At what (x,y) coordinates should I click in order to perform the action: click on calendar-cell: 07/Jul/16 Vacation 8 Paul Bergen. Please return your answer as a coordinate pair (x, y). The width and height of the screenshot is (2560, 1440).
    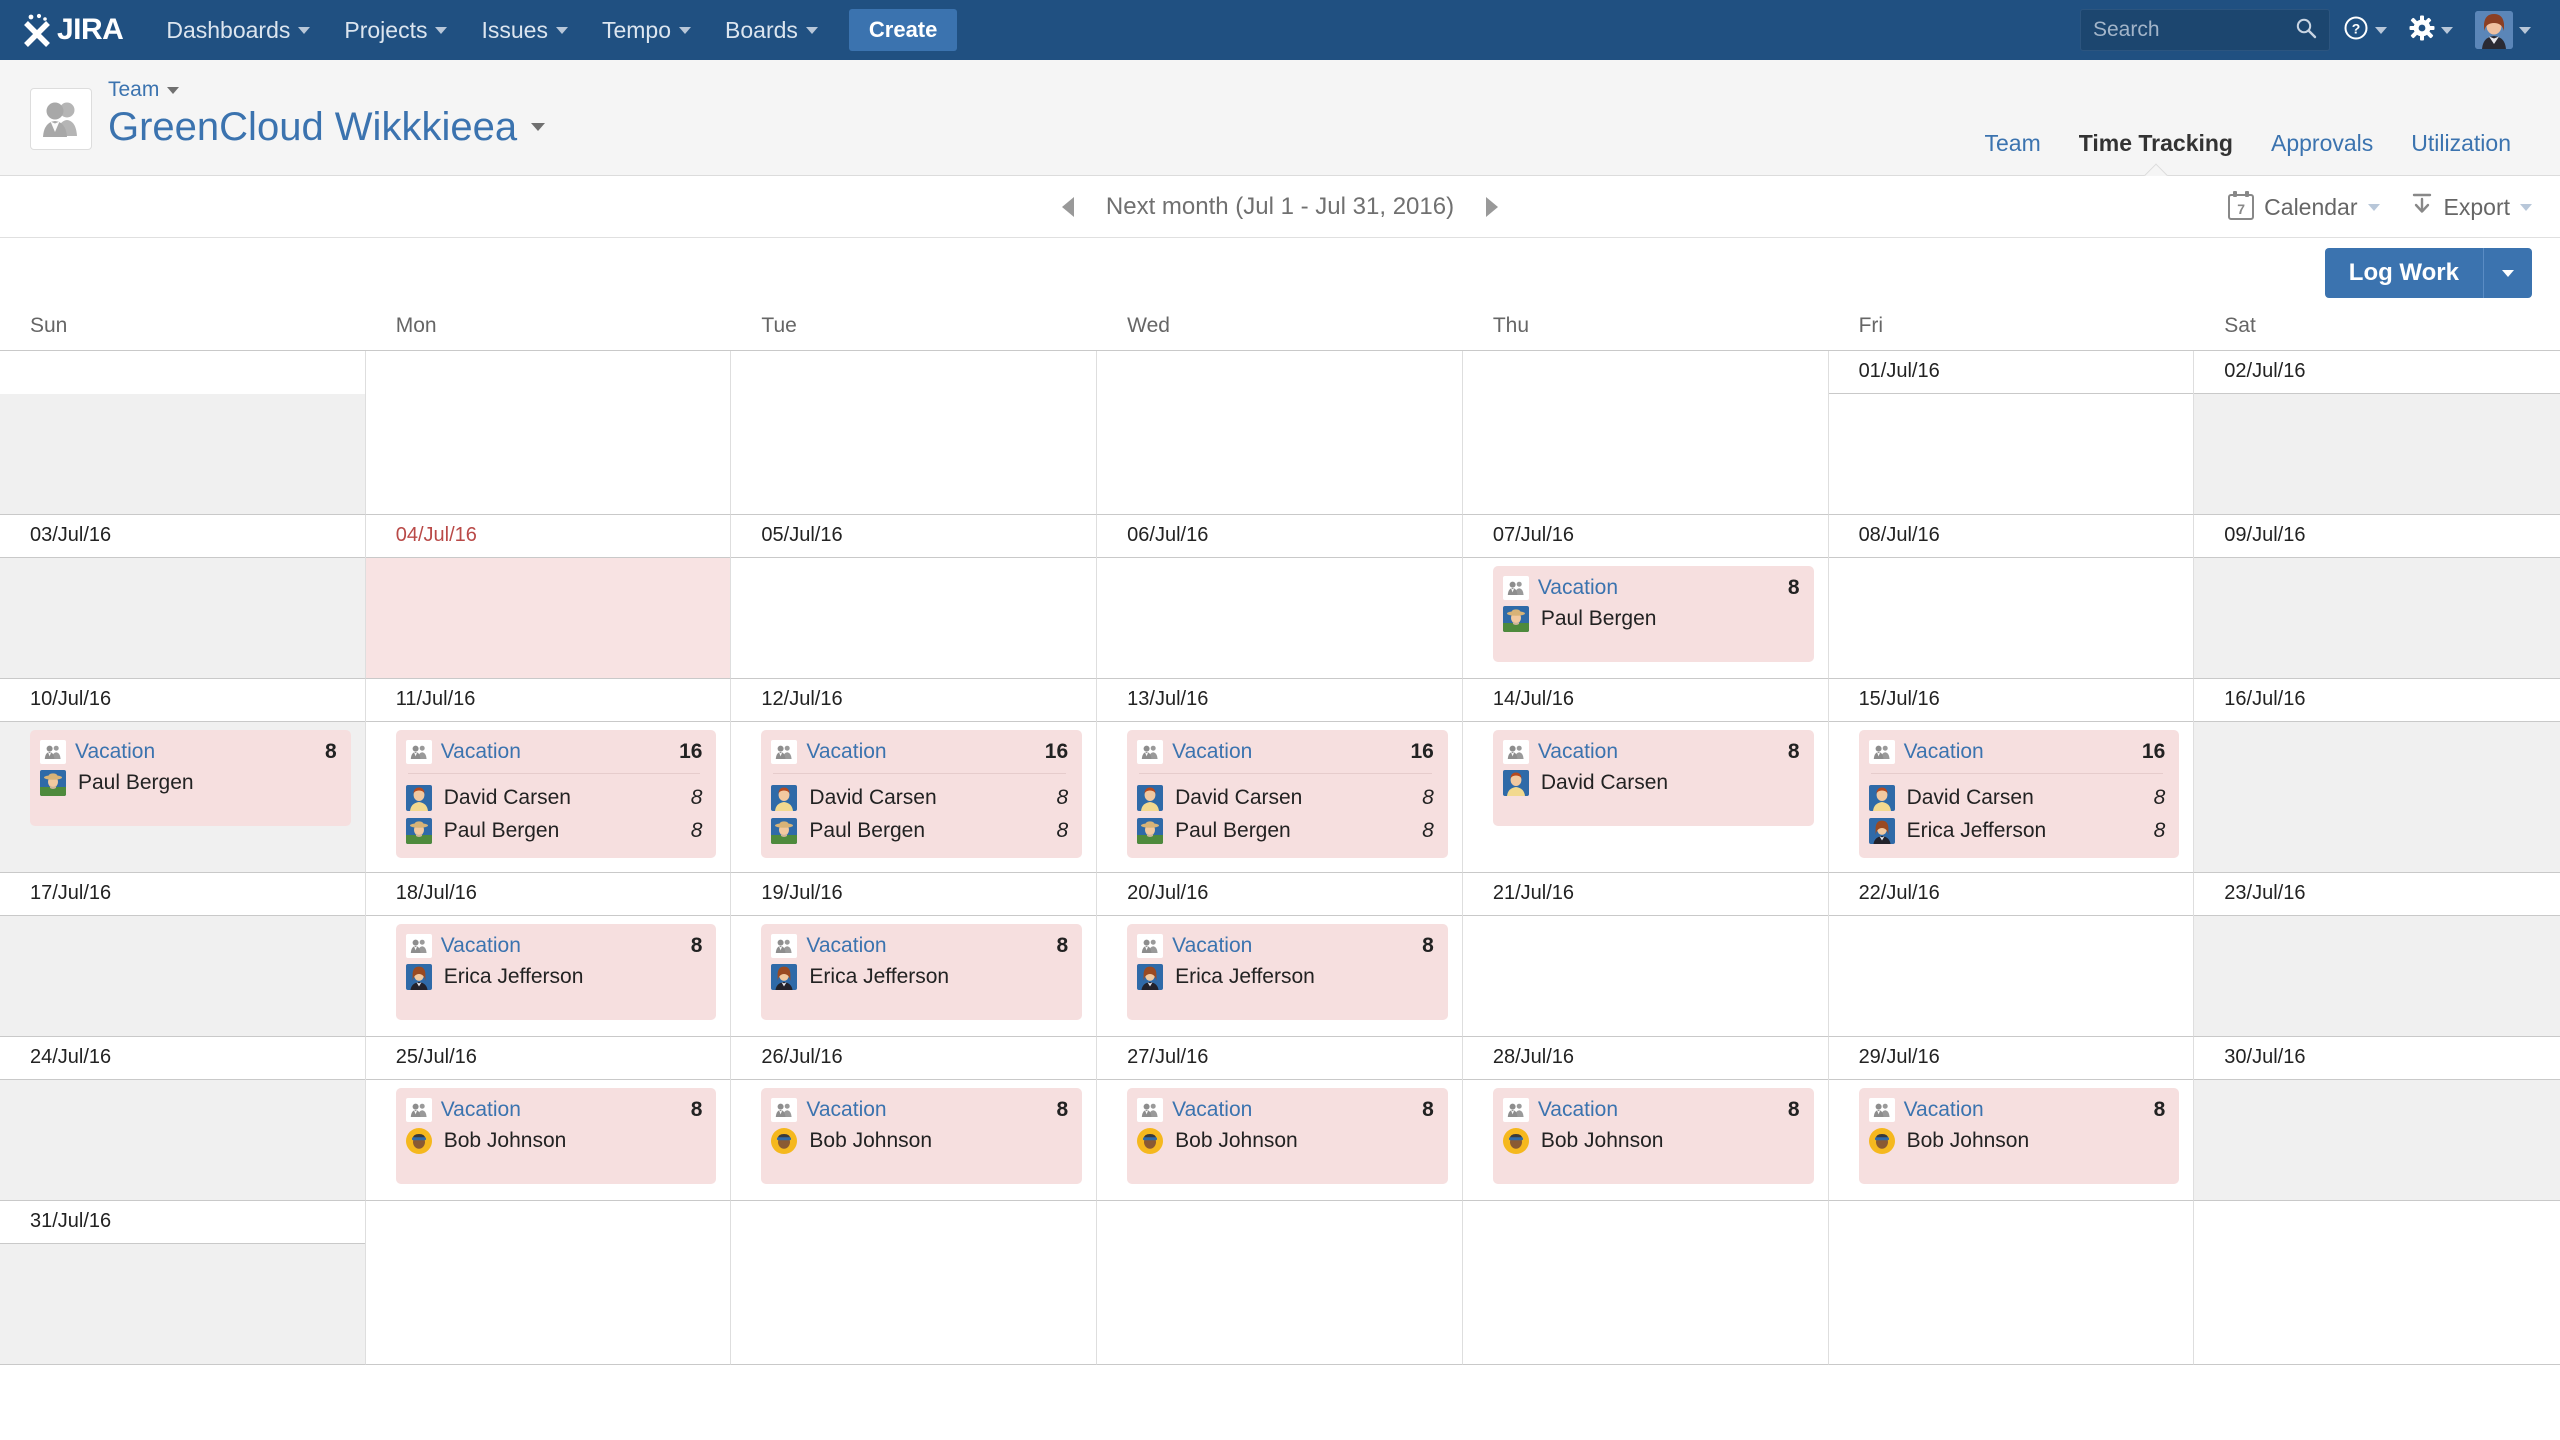
    Looking at the image, I should click on (1645, 597).